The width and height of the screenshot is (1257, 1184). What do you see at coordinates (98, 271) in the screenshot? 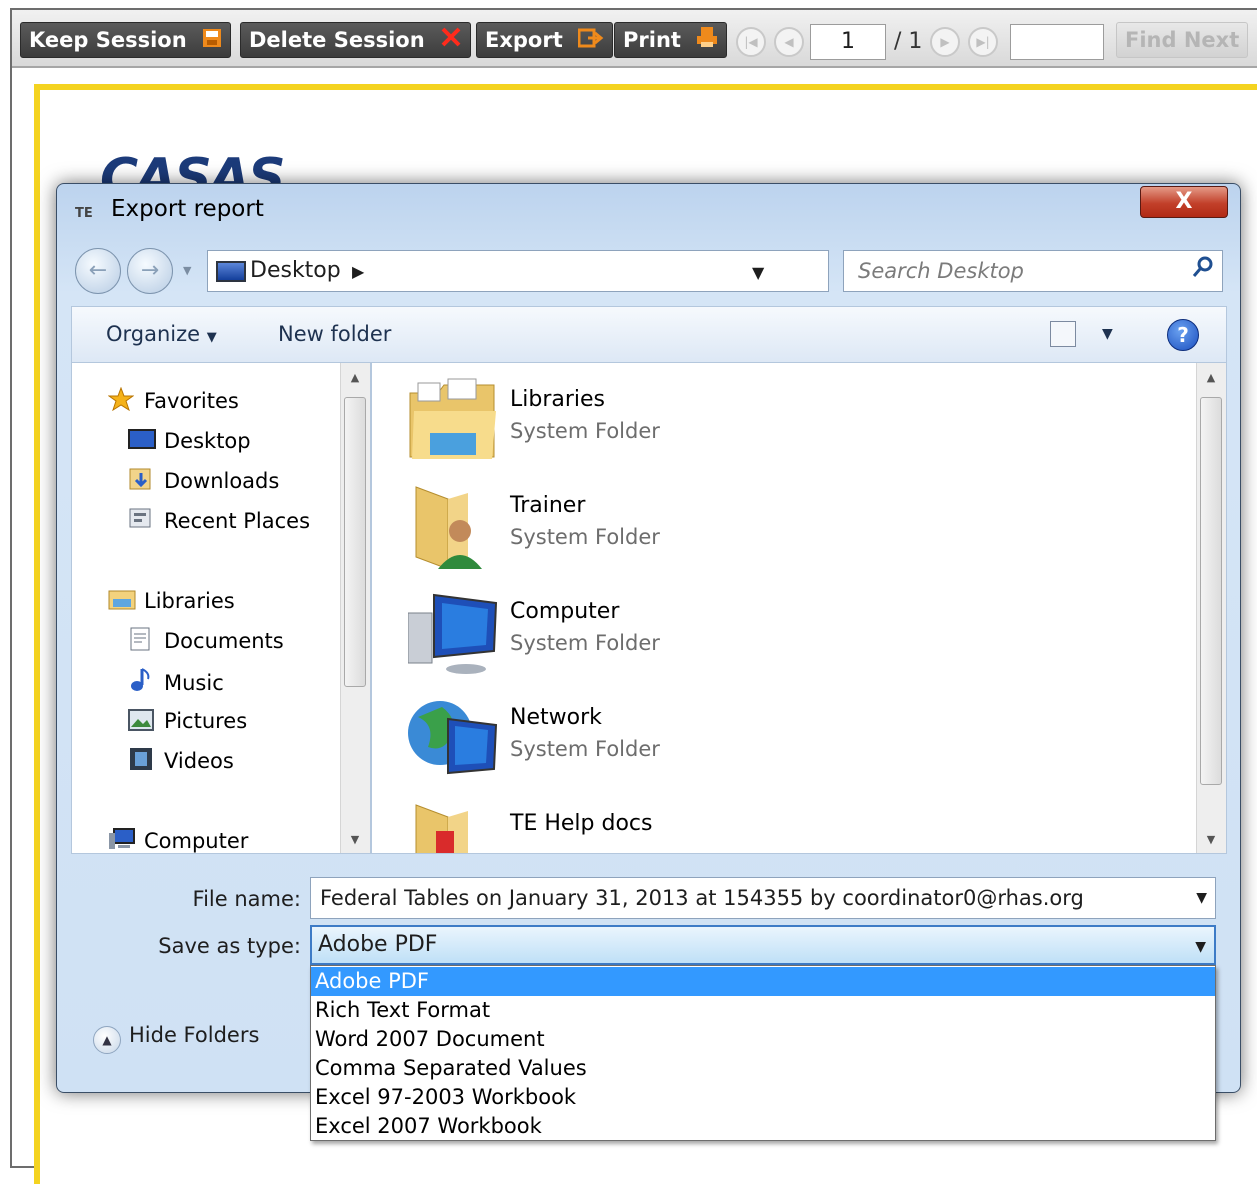
I see `back-arrow-icon: ←` at bounding box center [98, 271].